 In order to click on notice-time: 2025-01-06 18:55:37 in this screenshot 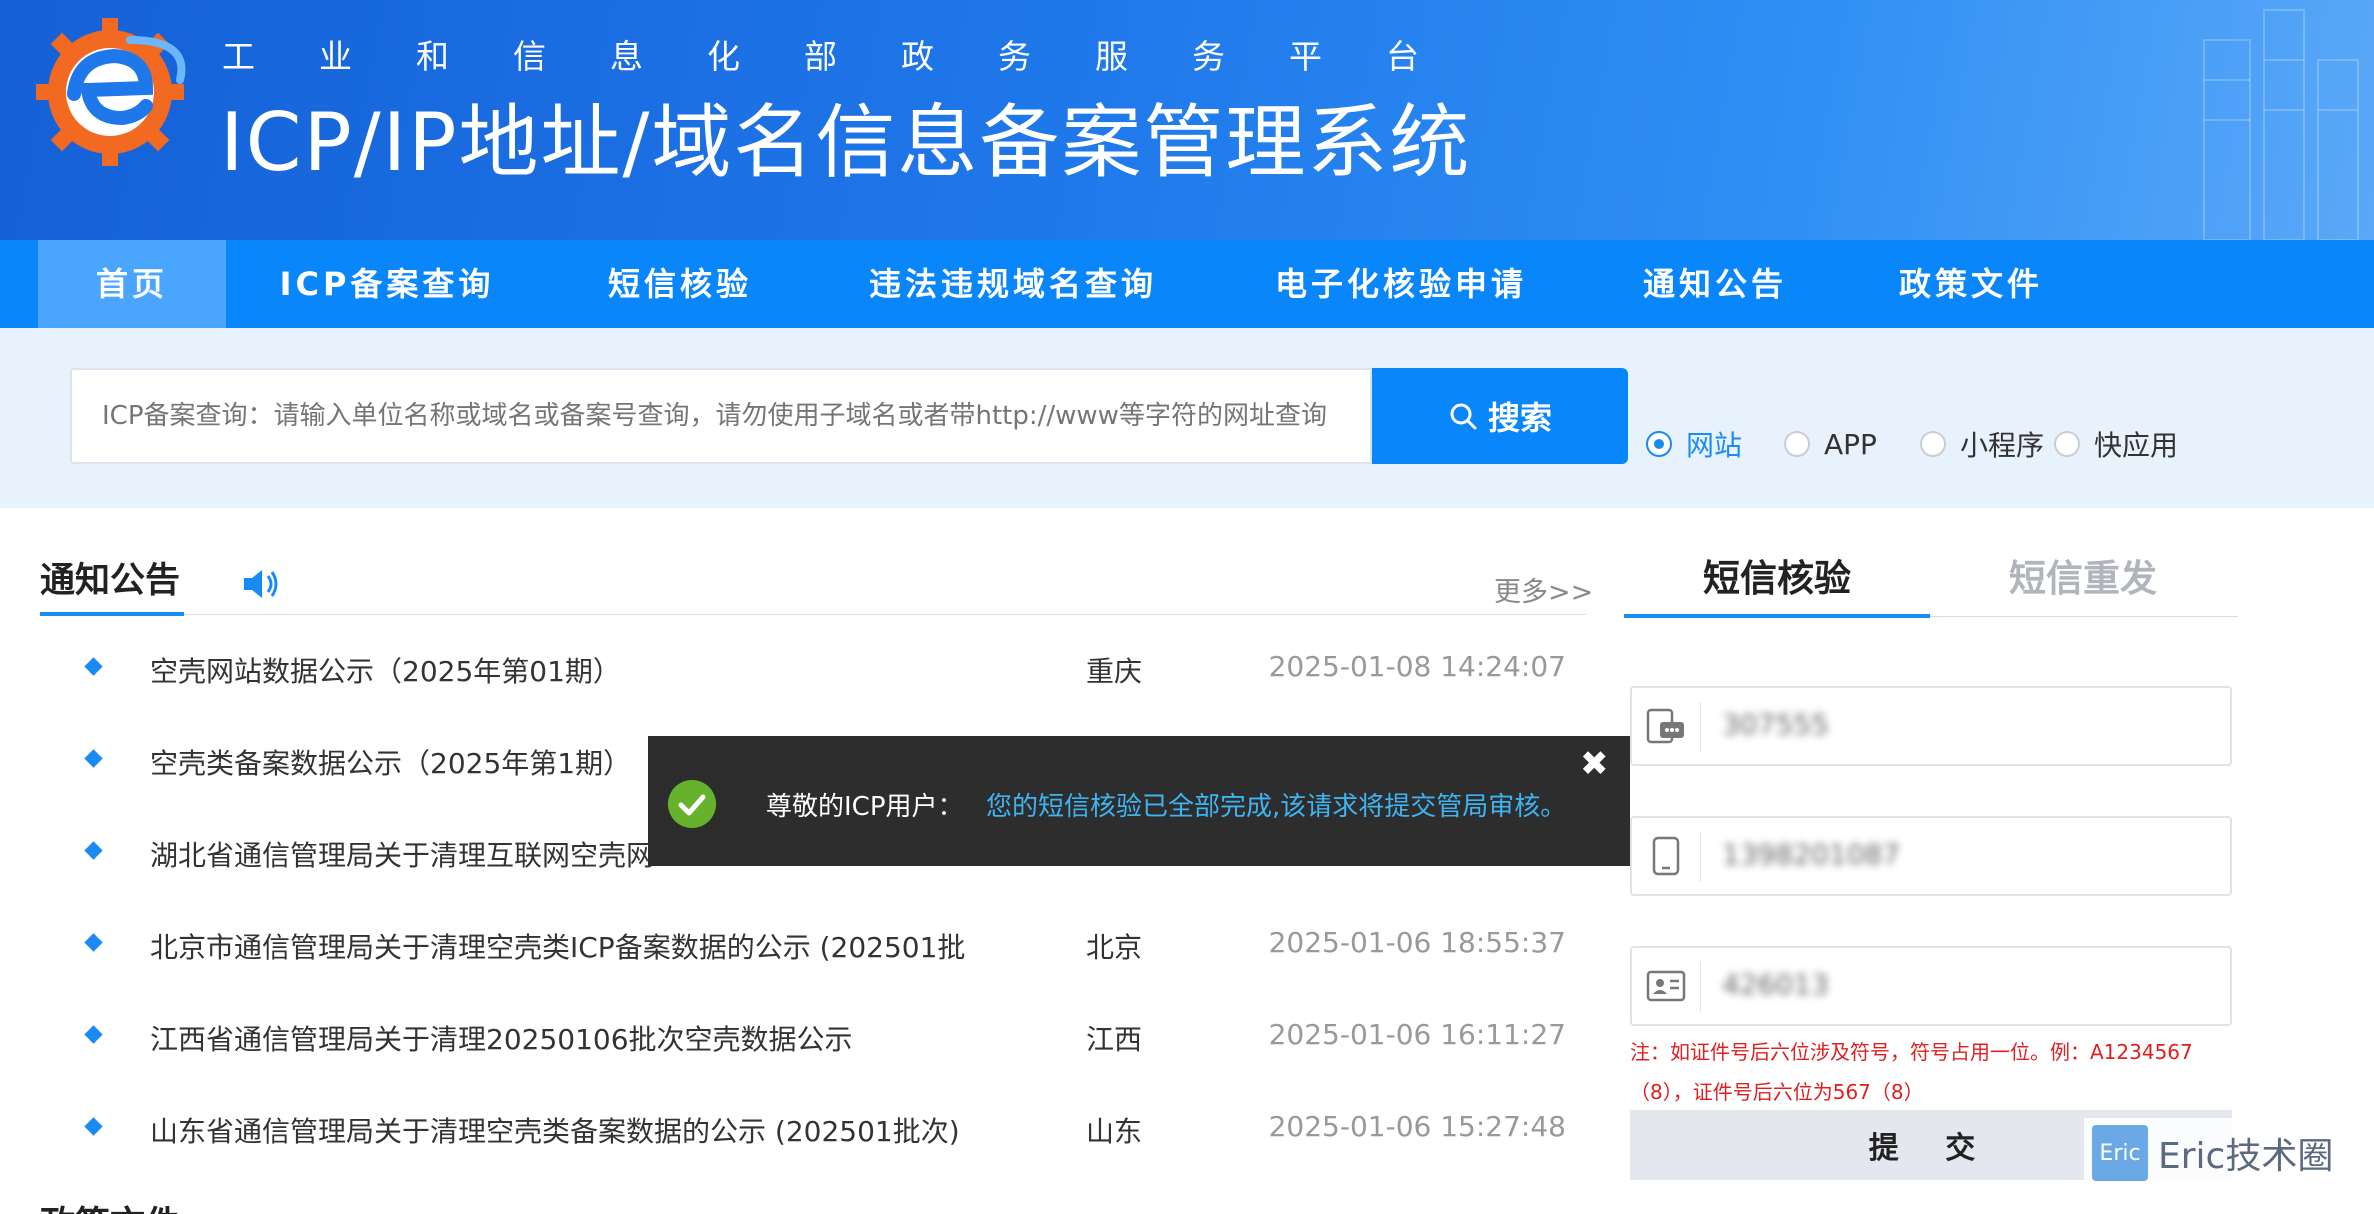, I will do `click(1417, 942)`.